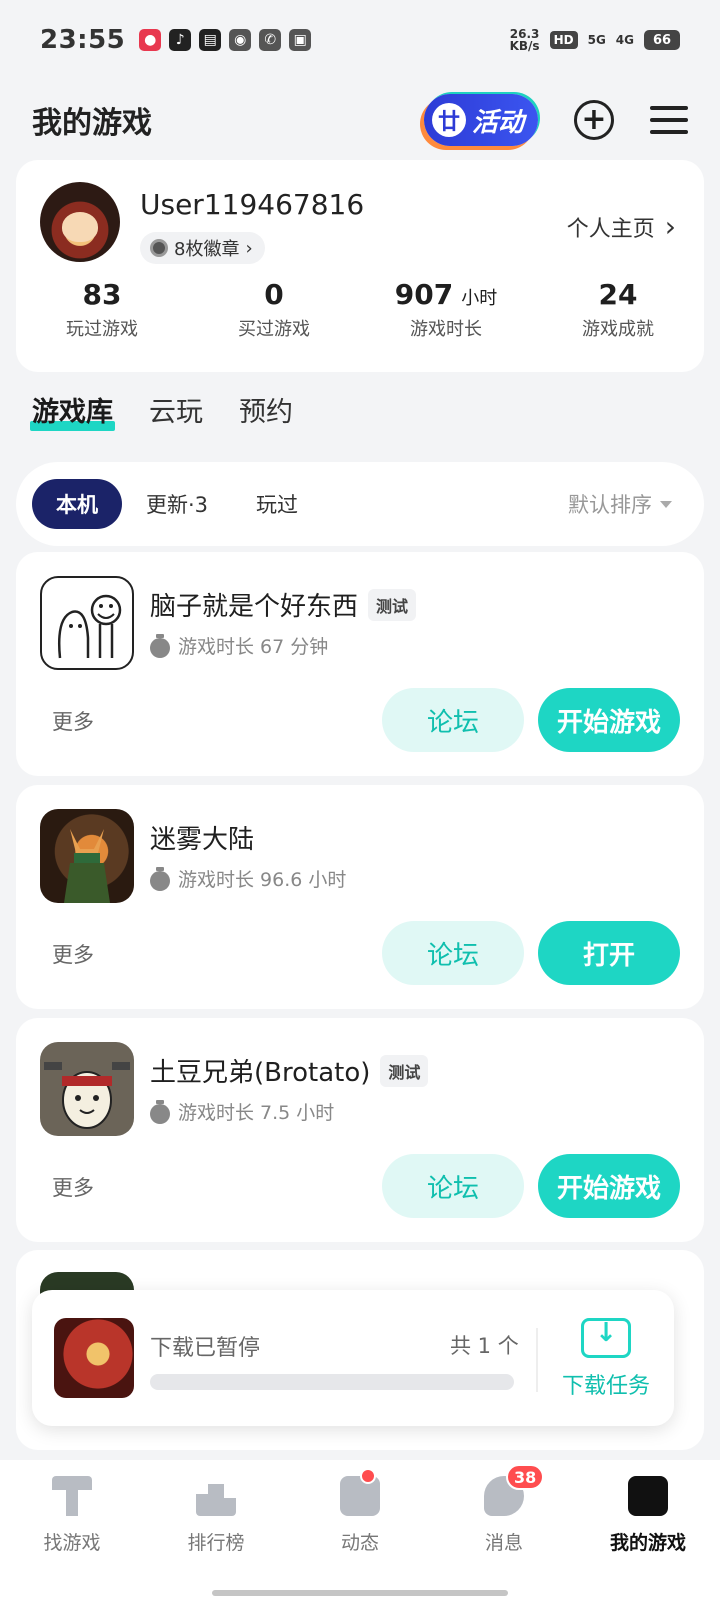  I want to click on profile-stats: 83 玩过游戏 0 买过游戏 907 小时 游戏时长 24 游戏成就, so click(360, 309).